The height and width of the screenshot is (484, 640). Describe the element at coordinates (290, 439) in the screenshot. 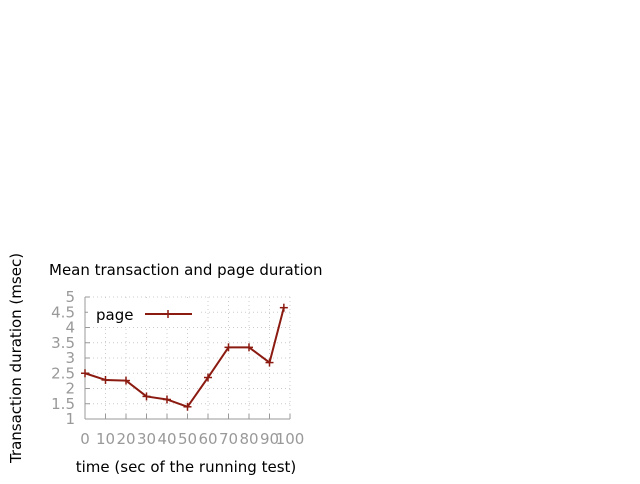

I see `x-tick-label: 100` at that location.